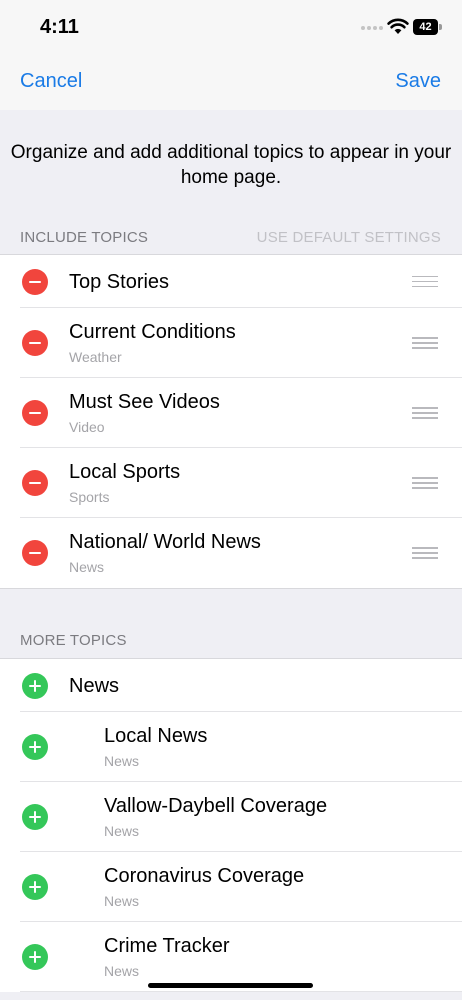  I want to click on battery-level: 42, so click(425, 27).